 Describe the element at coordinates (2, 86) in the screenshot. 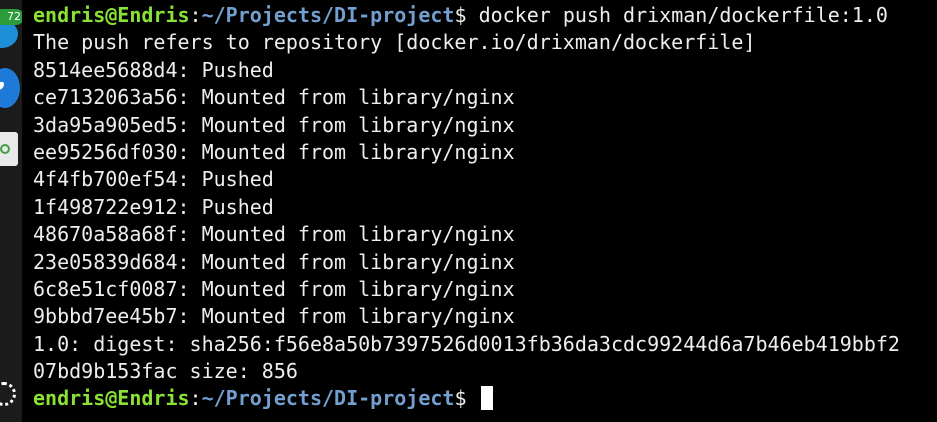

I see `whale-icon` at that location.